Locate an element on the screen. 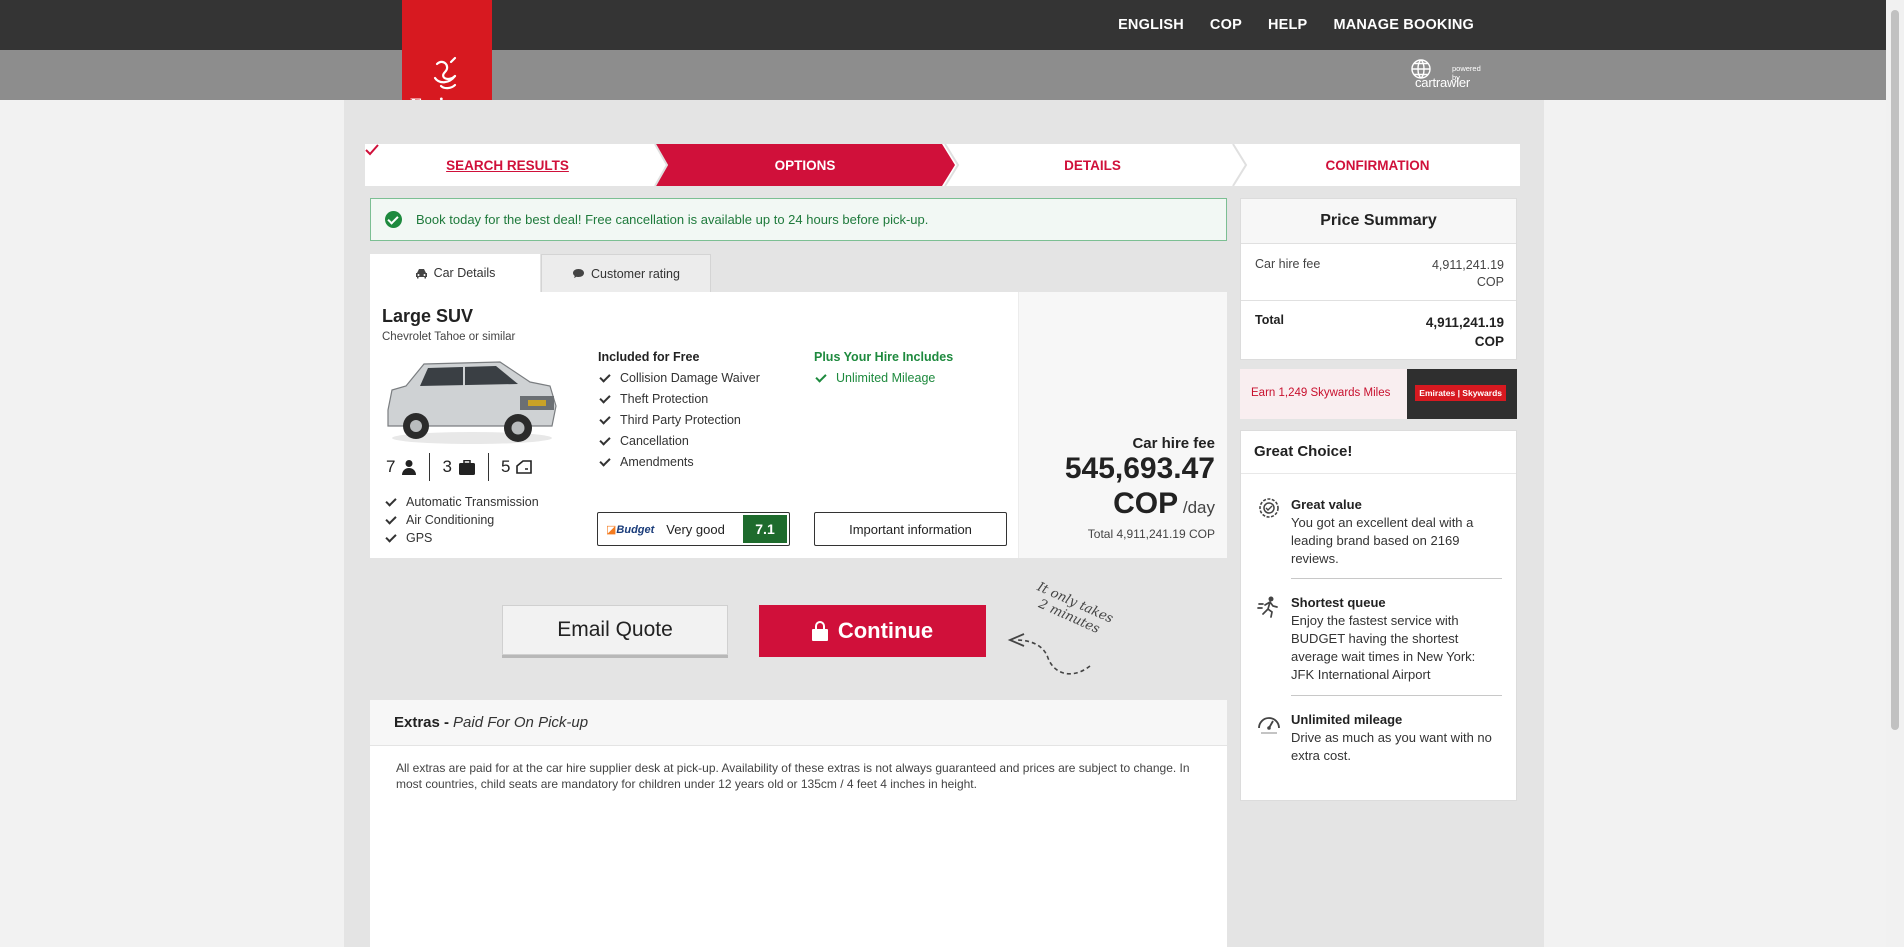 The image size is (1904, 947). fee-currency: COP /day is located at coordinates (1164, 503).